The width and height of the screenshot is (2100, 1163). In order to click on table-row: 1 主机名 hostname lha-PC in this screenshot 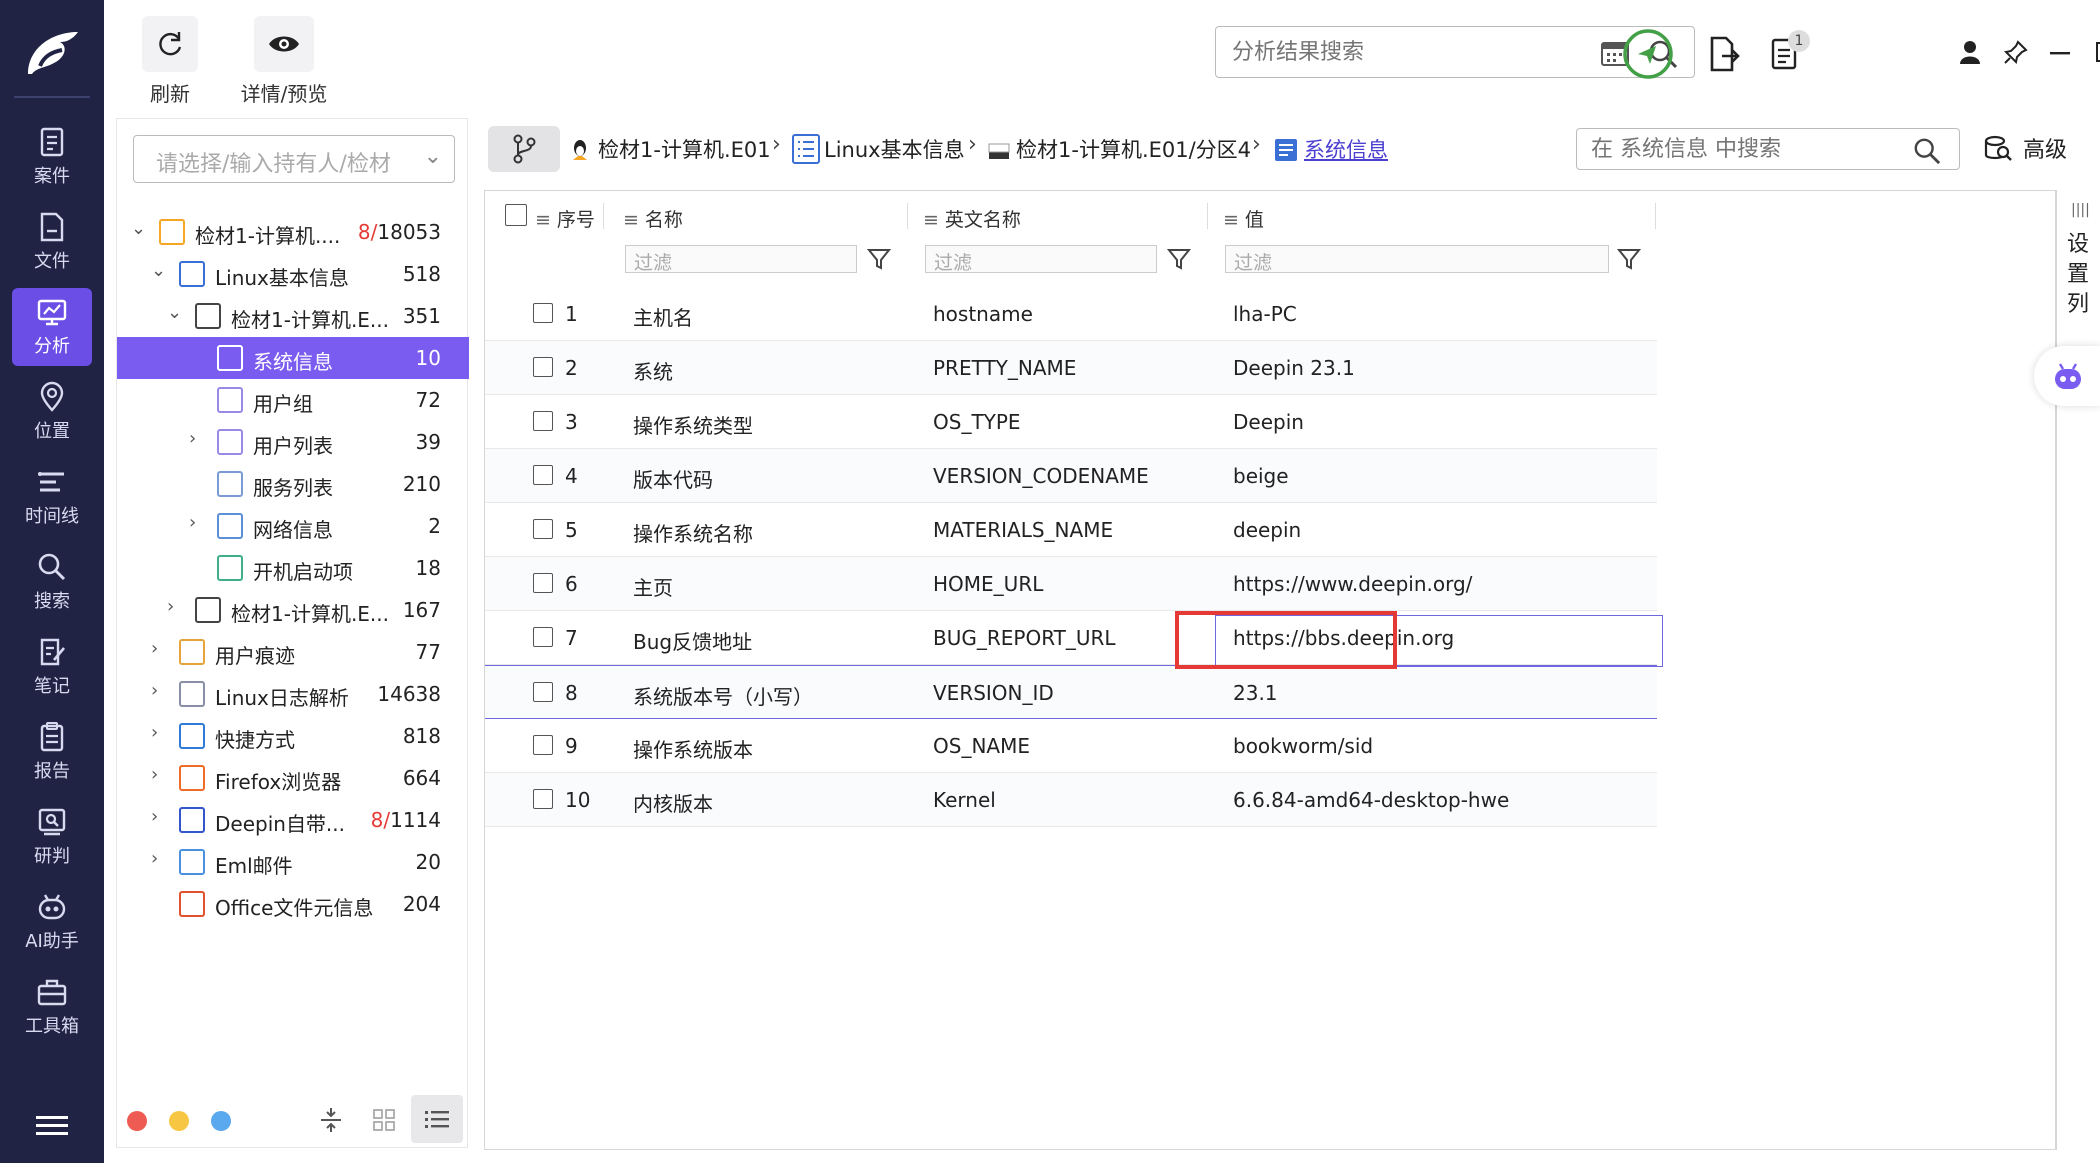, I will do `click(1071, 314)`.